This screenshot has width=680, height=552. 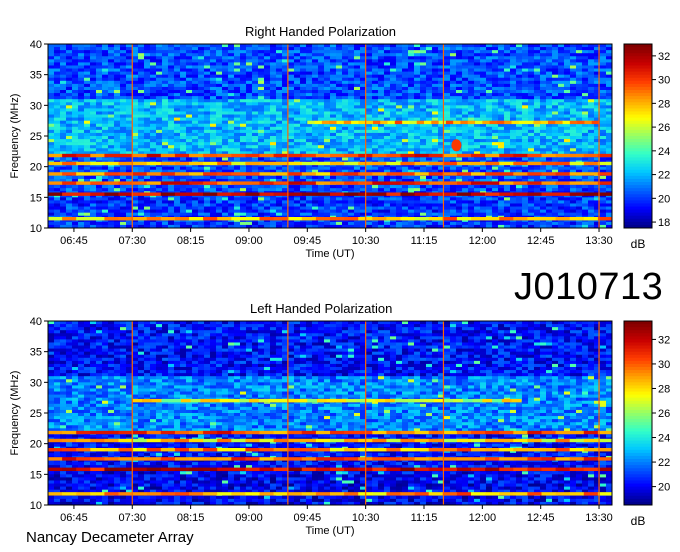 I want to click on colorbar-tick-label: 32, so click(x=664, y=340).